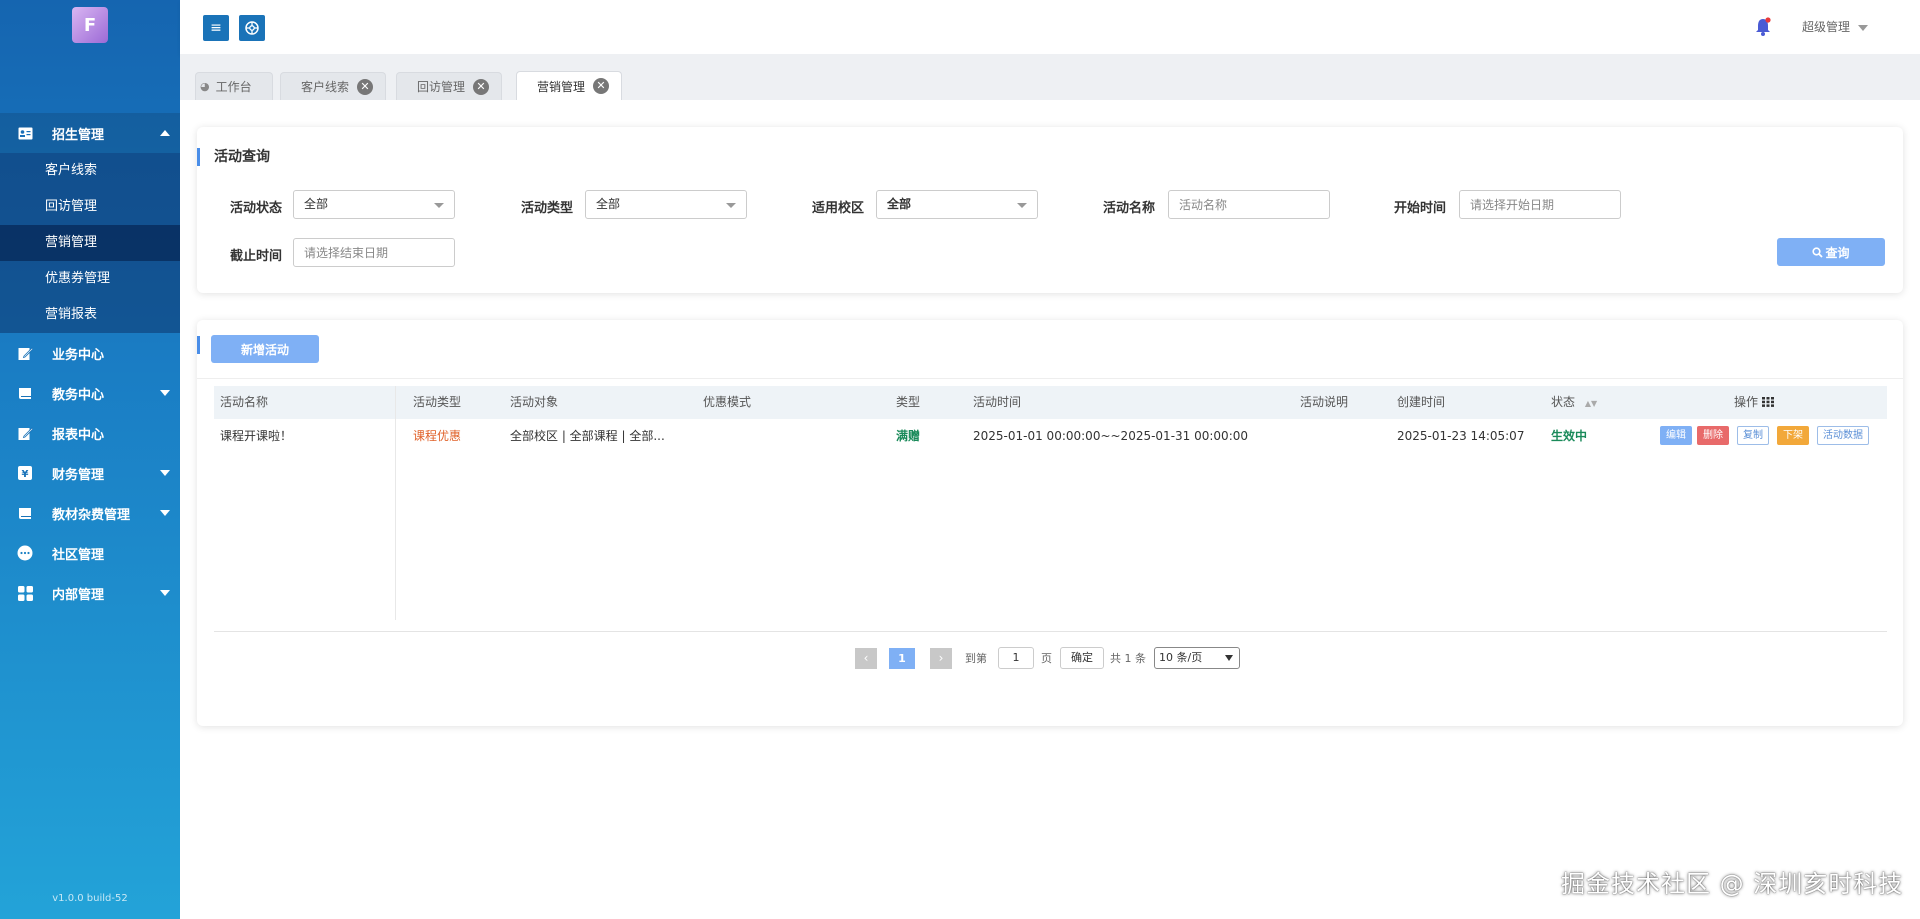 The width and height of the screenshot is (1920, 919). What do you see at coordinates (1569, 436) in the screenshot?
I see `cell-status: 生效中` at bounding box center [1569, 436].